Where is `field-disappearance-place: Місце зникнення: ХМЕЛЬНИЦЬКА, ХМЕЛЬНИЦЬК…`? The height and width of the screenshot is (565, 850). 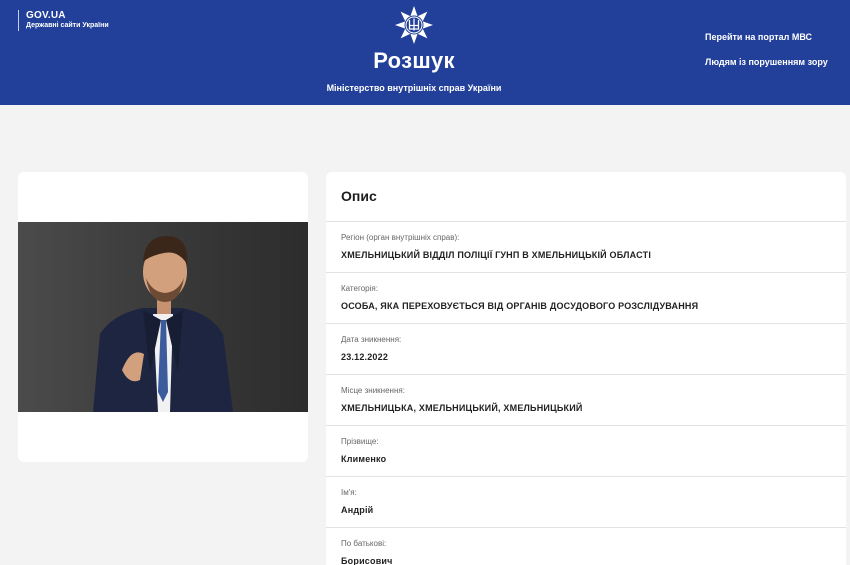 field-disappearance-place: Місце зникнення: ХМЕЛЬНИЦЬКА, ХМЕЛЬНИЦЬК… is located at coordinates (586, 400).